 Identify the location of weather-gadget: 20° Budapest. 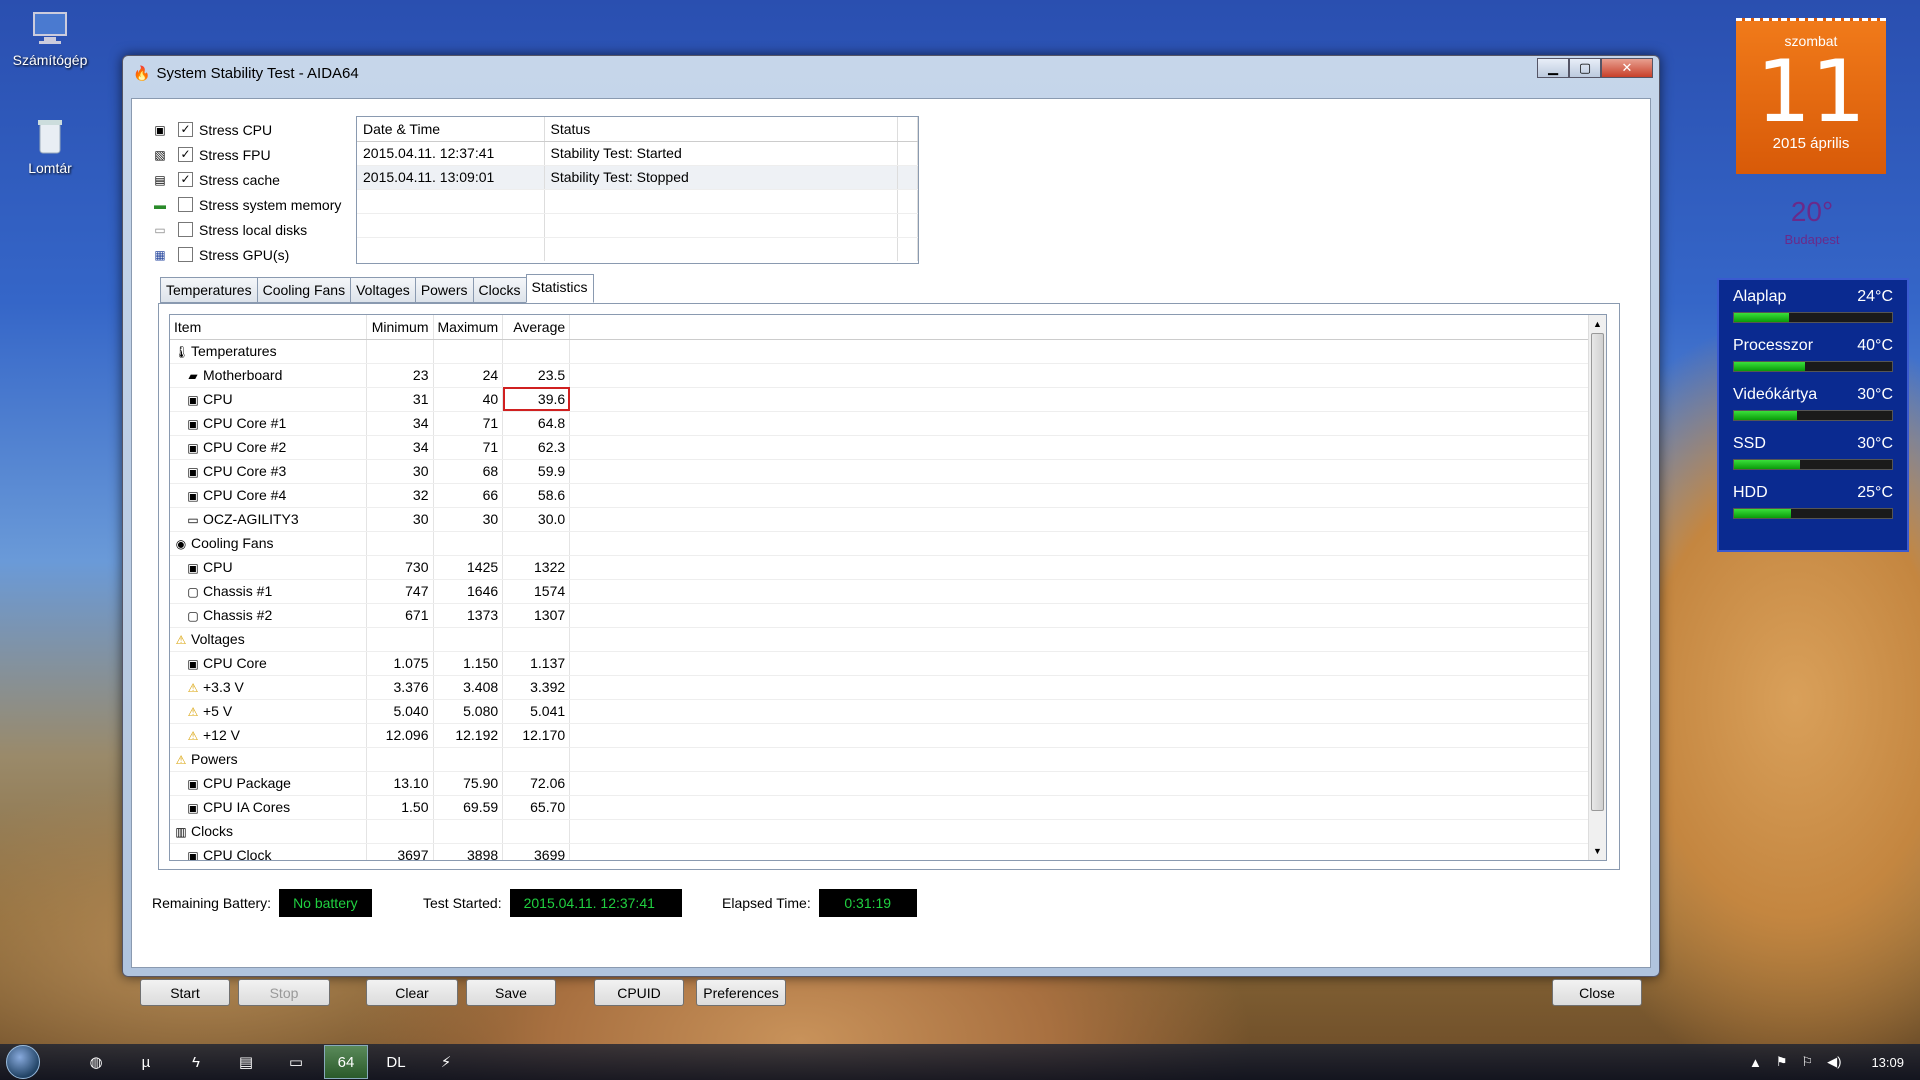
(1812, 221).